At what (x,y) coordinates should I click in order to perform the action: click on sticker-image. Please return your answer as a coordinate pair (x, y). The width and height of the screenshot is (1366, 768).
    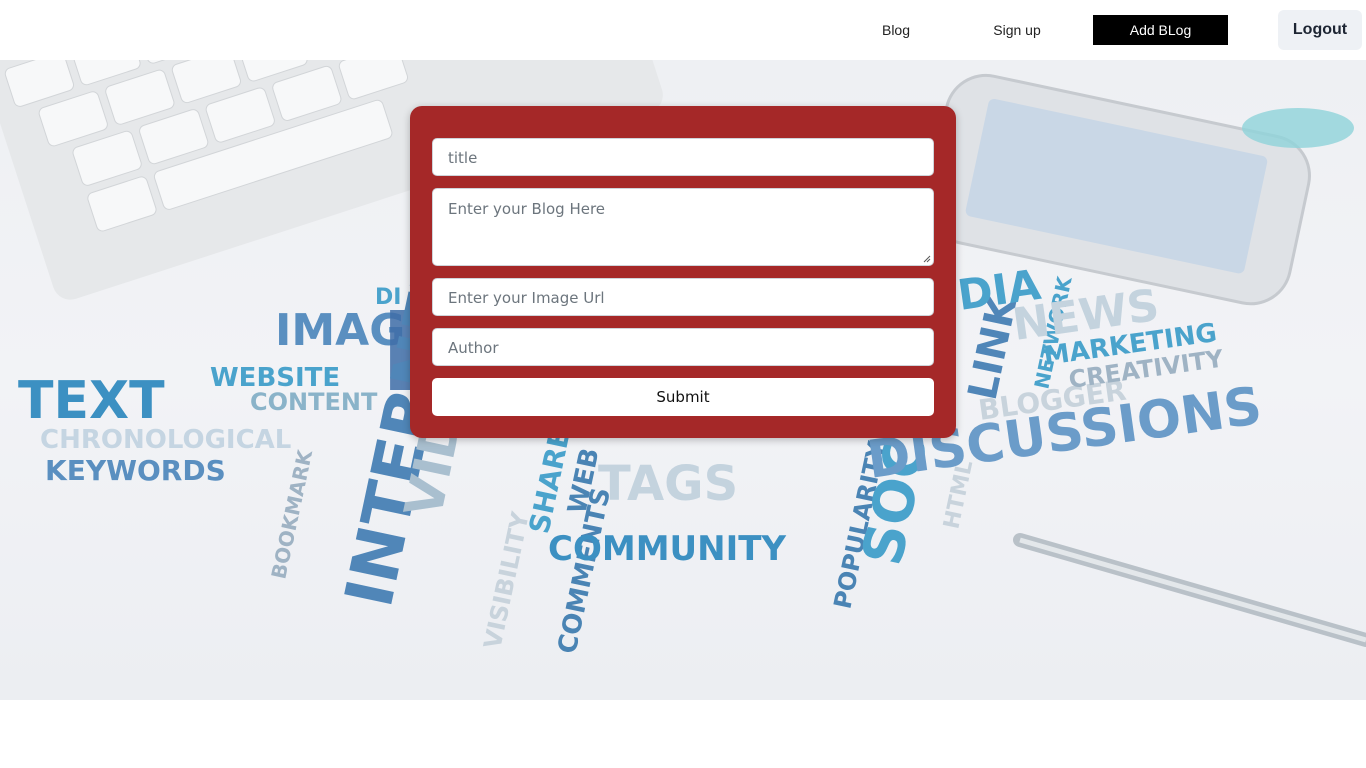
    Looking at the image, I should click on (1298, 128).